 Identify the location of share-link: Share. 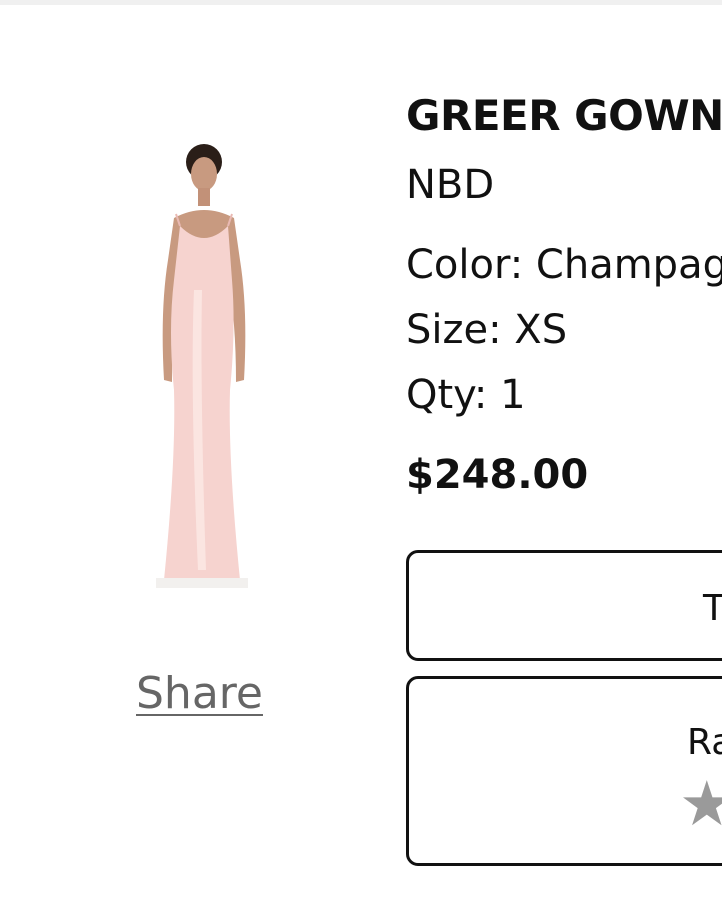
(199, 694).